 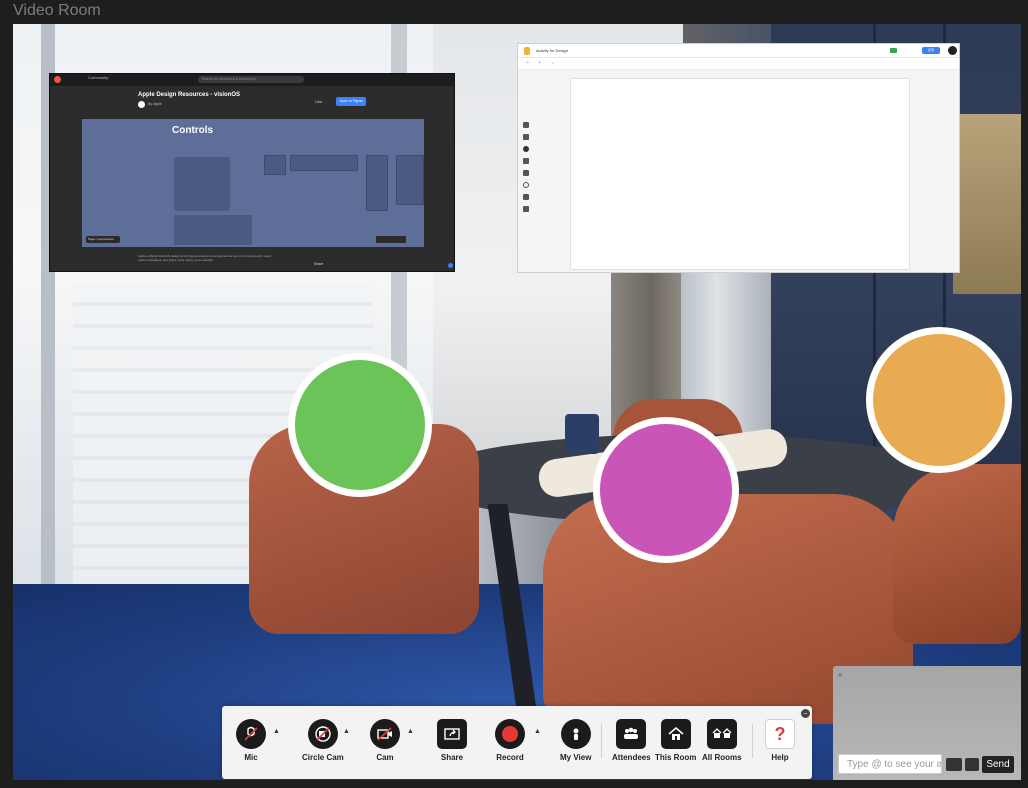 I want to click on record-label: Record, so click(x=510, y=757).